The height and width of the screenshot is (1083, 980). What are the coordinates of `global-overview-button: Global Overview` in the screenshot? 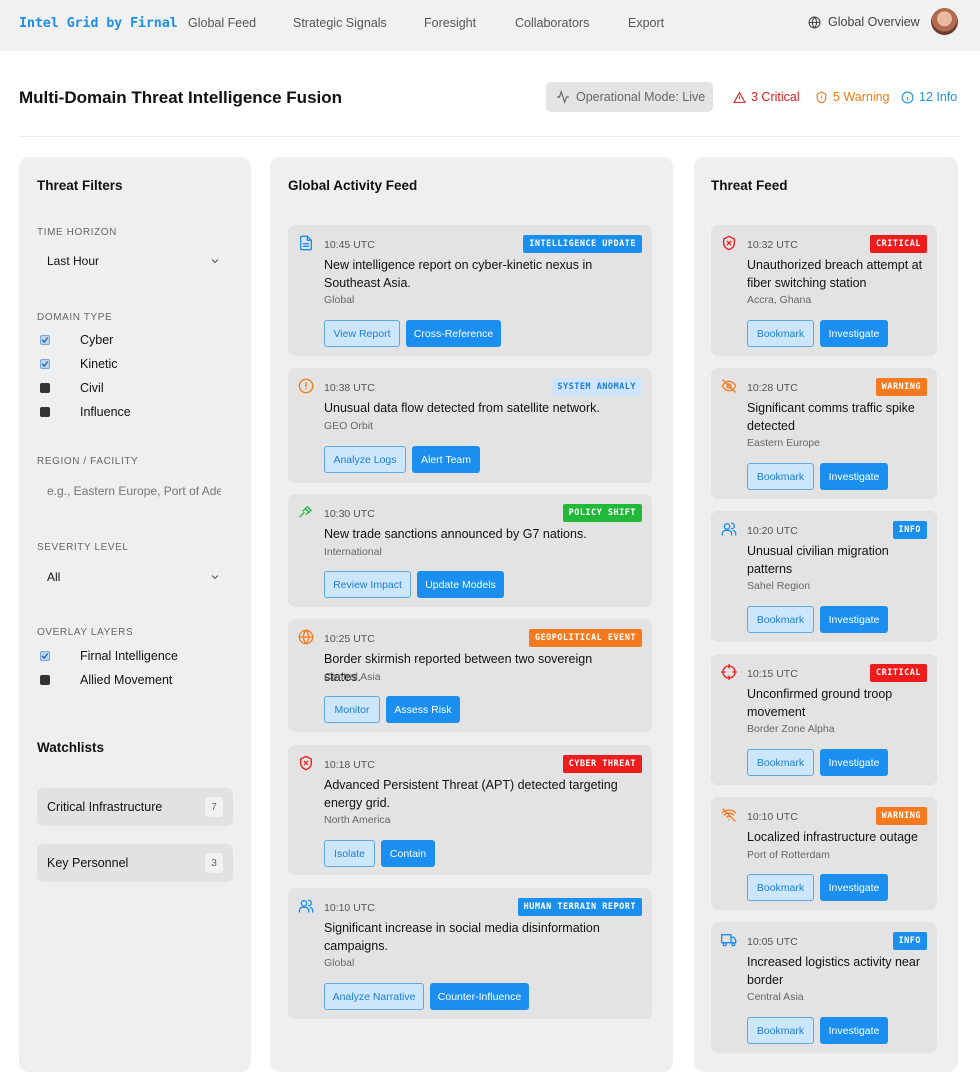 It's located at (864, 22).